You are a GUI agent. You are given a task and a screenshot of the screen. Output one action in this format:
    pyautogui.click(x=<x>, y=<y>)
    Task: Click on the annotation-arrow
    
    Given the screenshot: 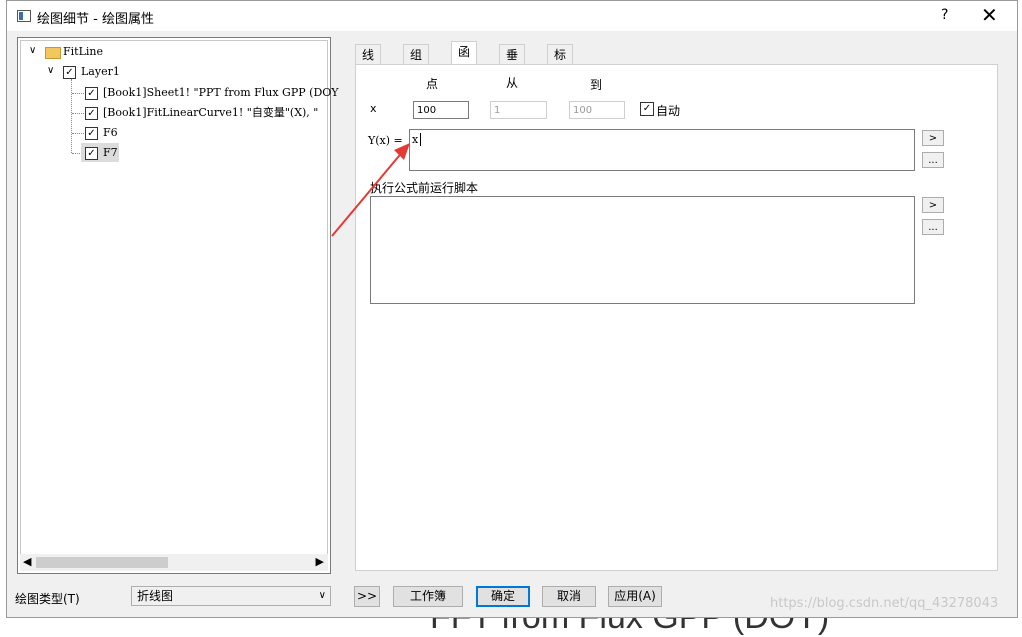 What is the action you would take?
    pyautogui.click(x=370, y=190)
    